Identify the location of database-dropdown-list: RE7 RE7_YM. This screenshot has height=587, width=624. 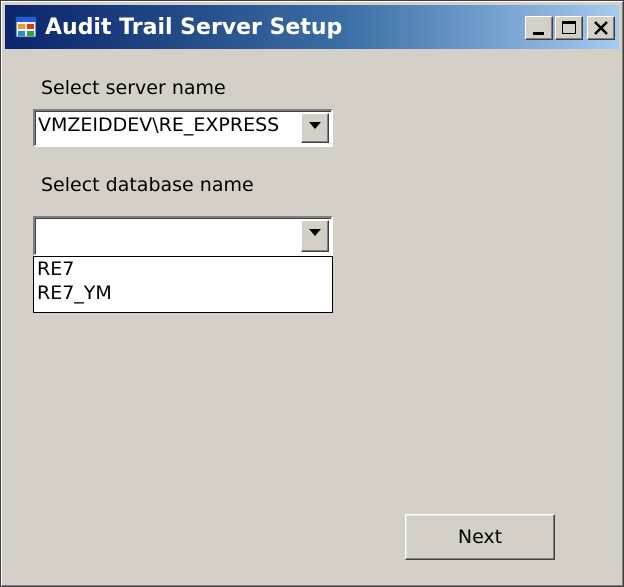
(183, 284).